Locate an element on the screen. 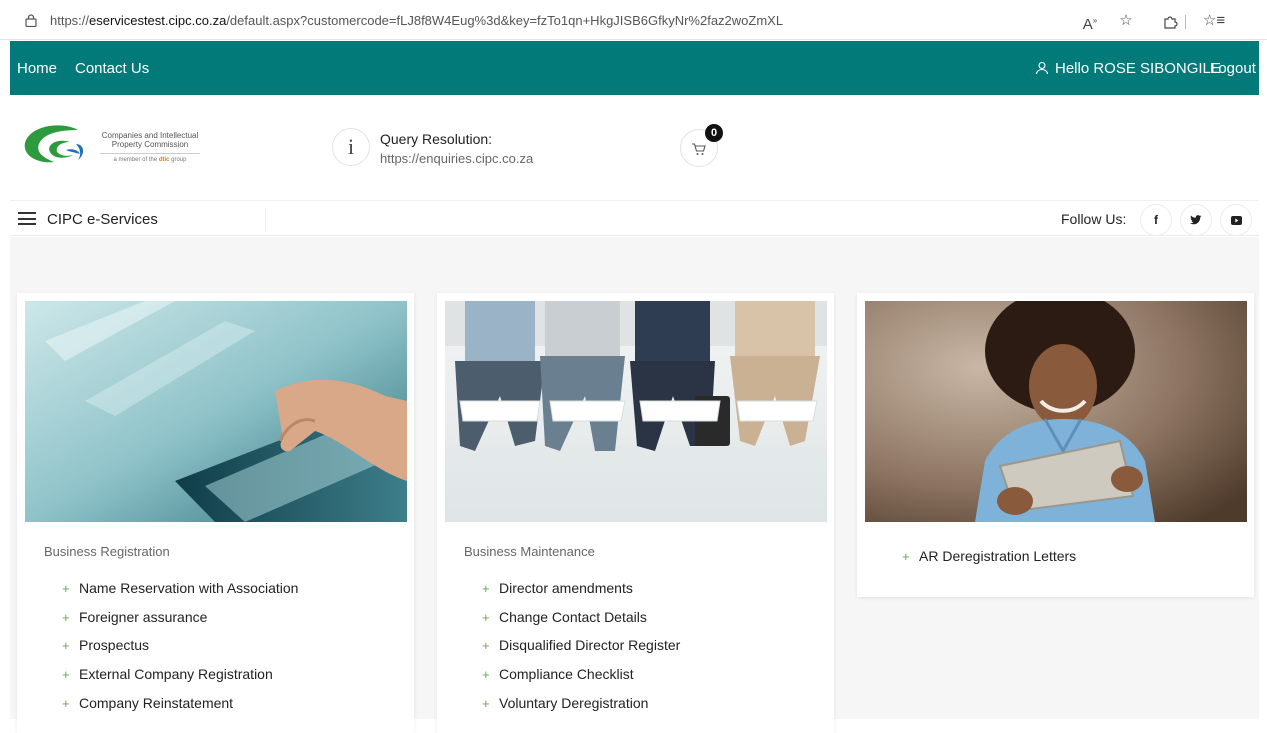 The width and height of the screenshot is (1267, 733). user-icon is located at coordinates (1042, 68).